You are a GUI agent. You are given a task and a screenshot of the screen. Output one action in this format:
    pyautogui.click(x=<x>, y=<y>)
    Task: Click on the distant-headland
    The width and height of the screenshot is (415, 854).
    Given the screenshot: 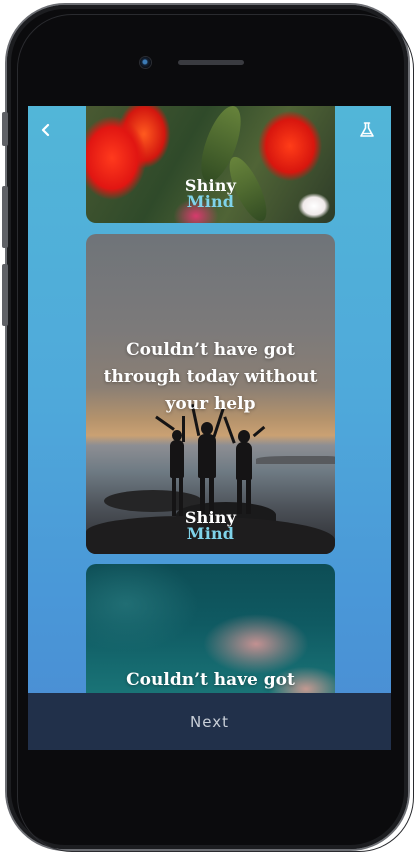 What is the action you would take?
    pyautogui.click(x=295, y=460)
    